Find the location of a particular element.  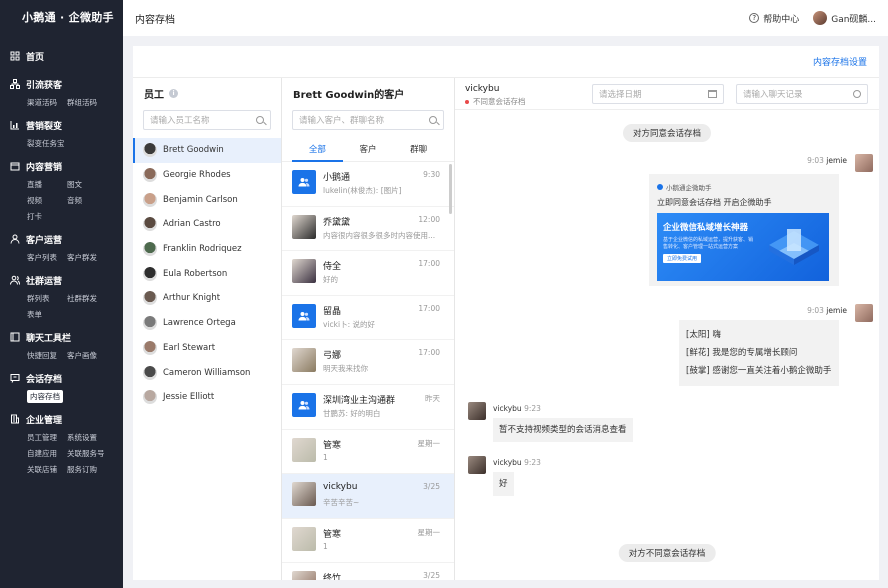

tab-0: 全部 is located at coordinates (317, 150).